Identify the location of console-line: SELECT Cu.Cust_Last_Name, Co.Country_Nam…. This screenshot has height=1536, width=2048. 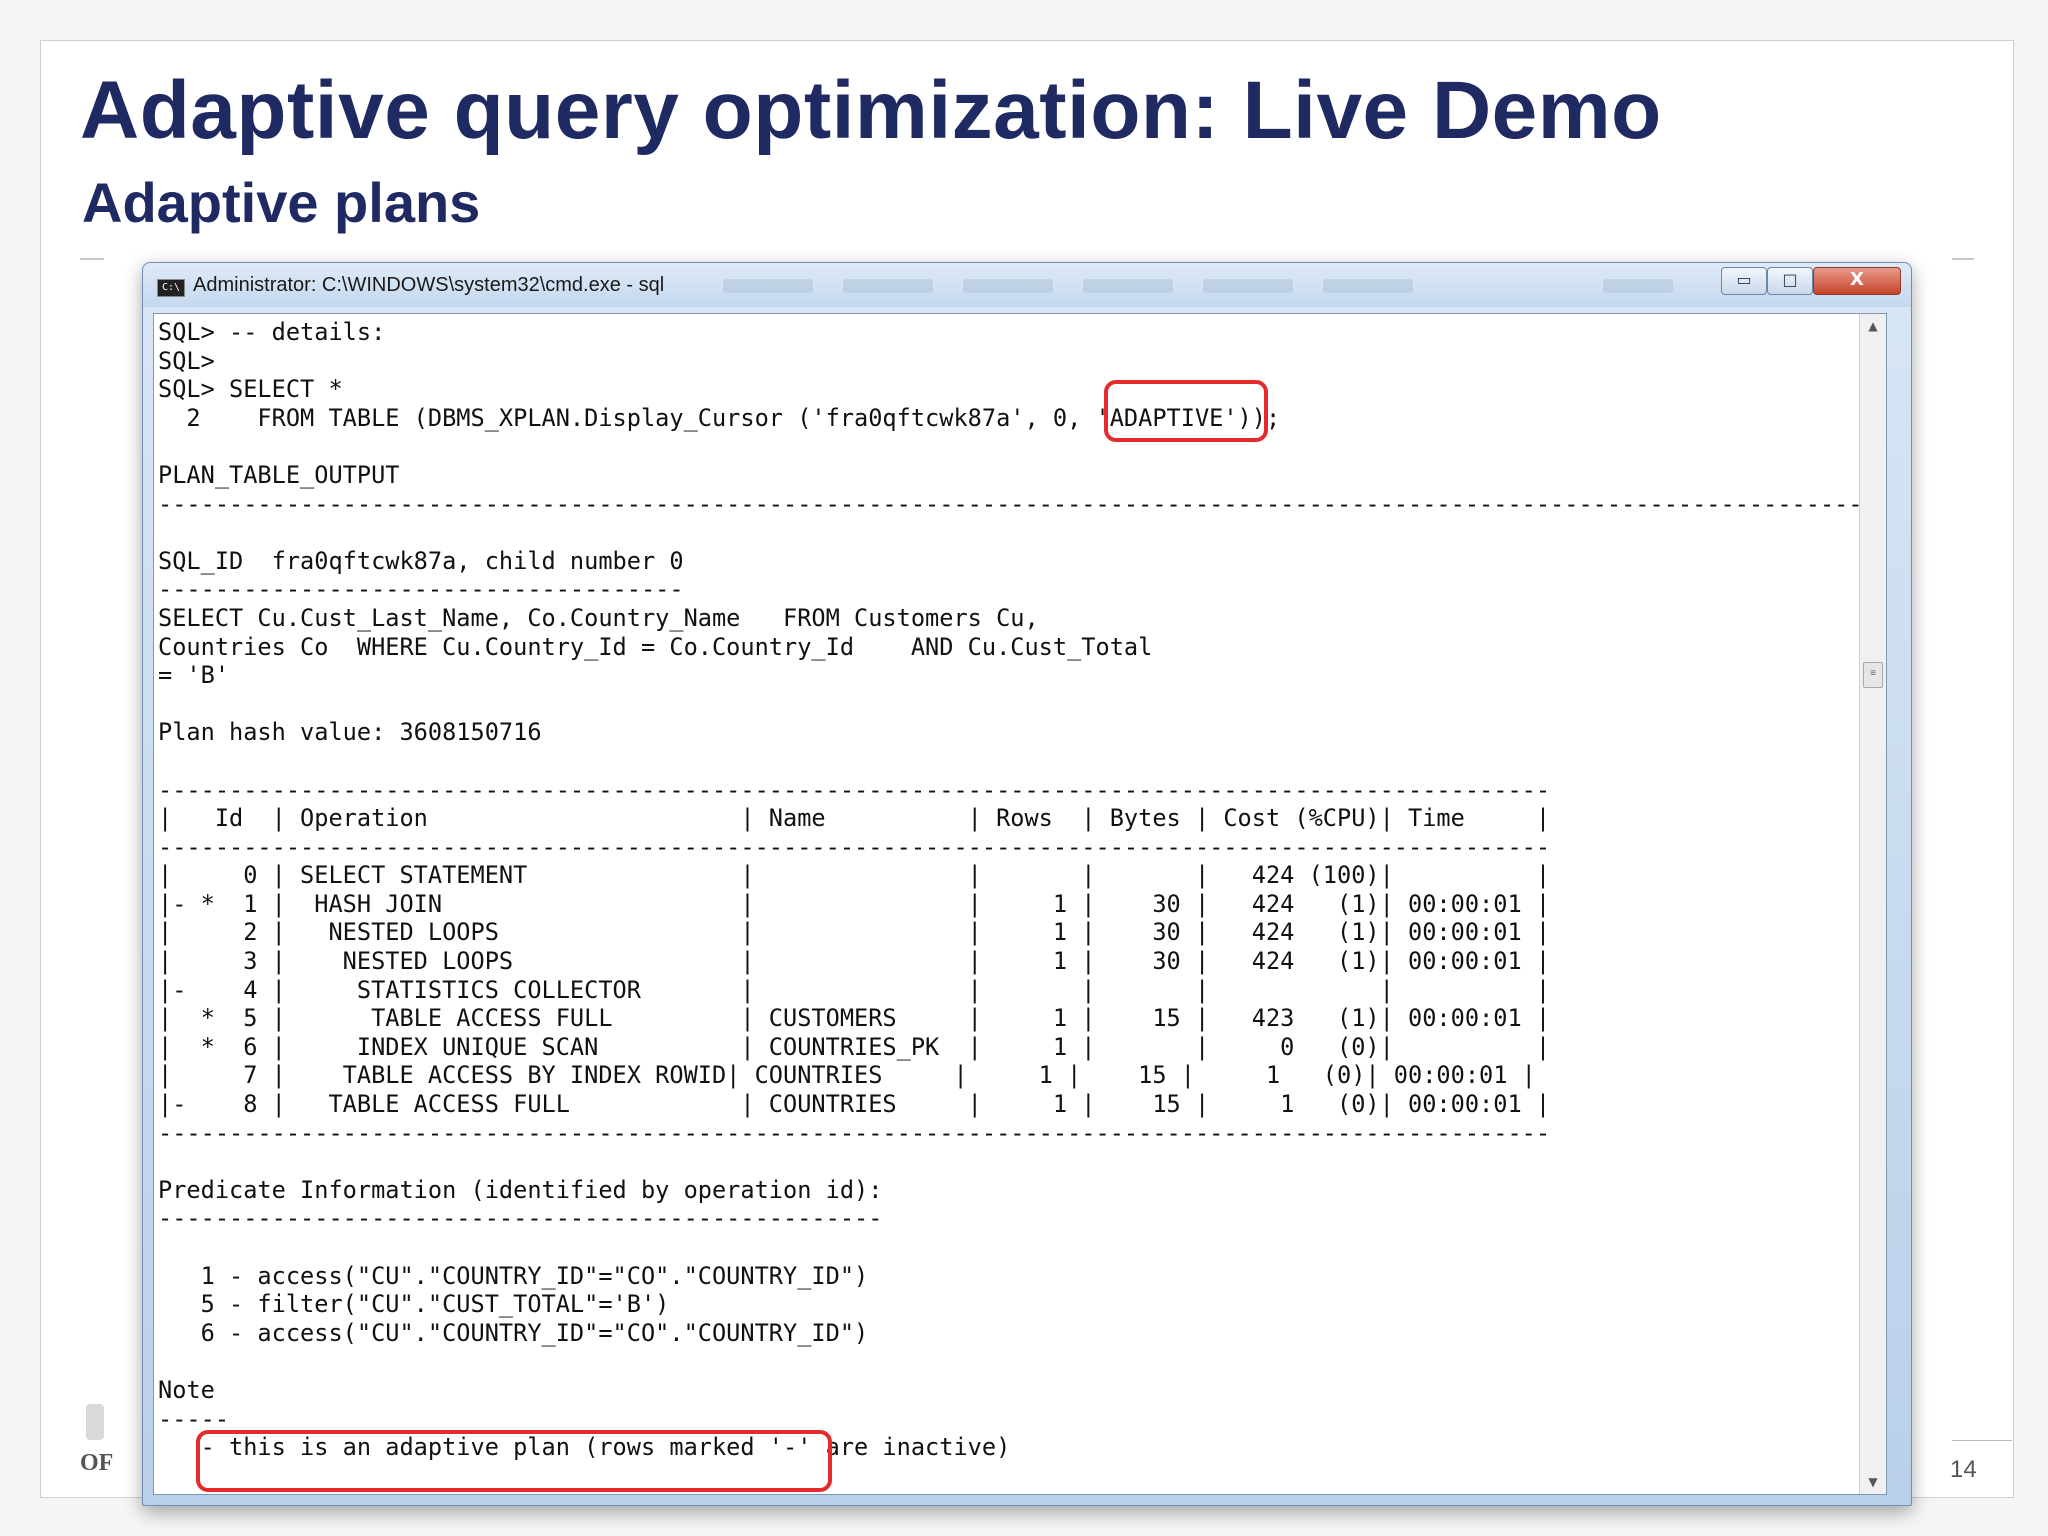
(598, 617).